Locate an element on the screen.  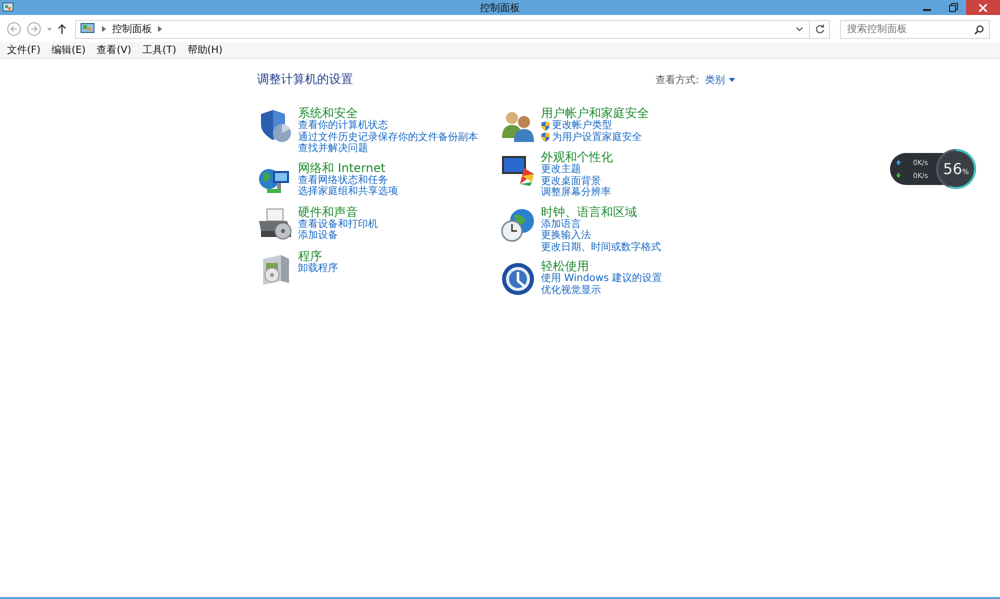
globe-clock-icon is located at coordinates (518, 224).